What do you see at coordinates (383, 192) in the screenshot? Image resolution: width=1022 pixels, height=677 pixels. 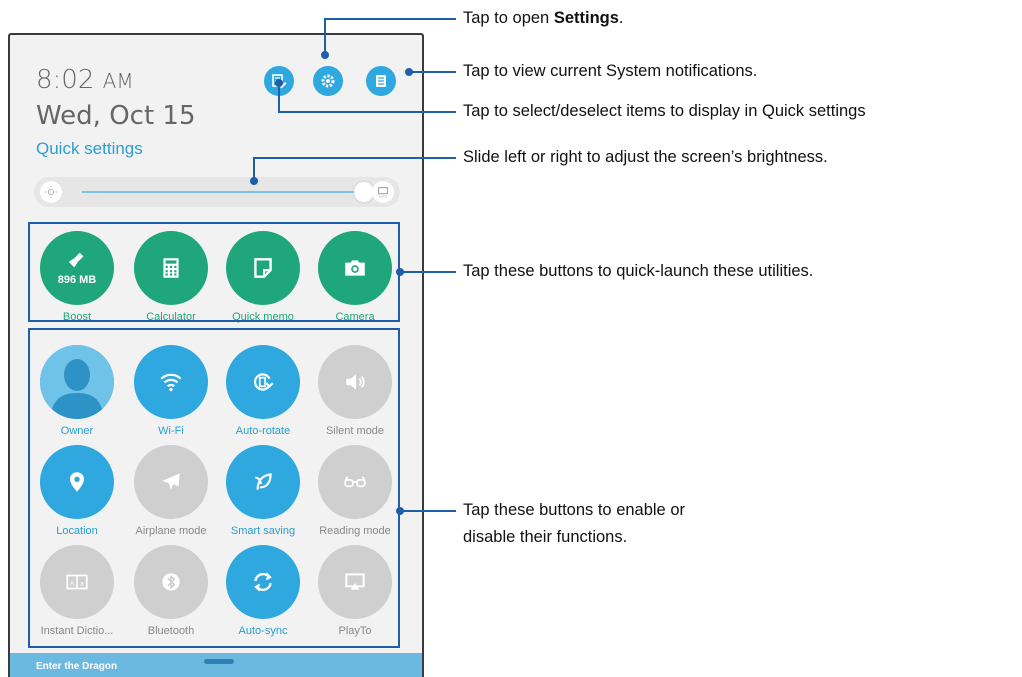 I see `brightness-auto-icon: AUTO` at bounding box center [383, 192].